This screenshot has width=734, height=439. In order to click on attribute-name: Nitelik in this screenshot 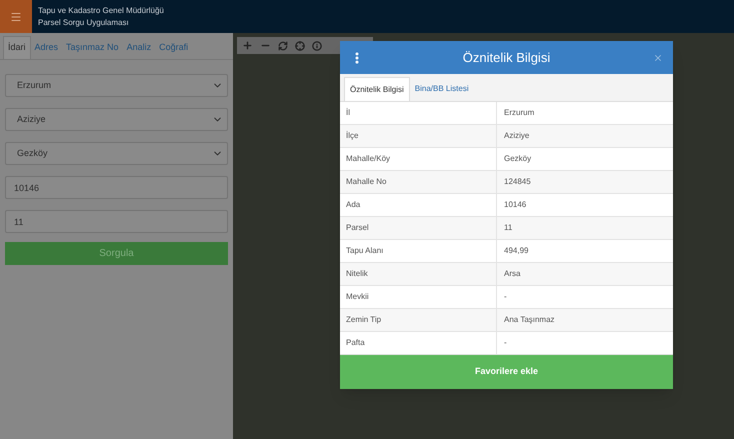, I will do `click(418, 274)`.